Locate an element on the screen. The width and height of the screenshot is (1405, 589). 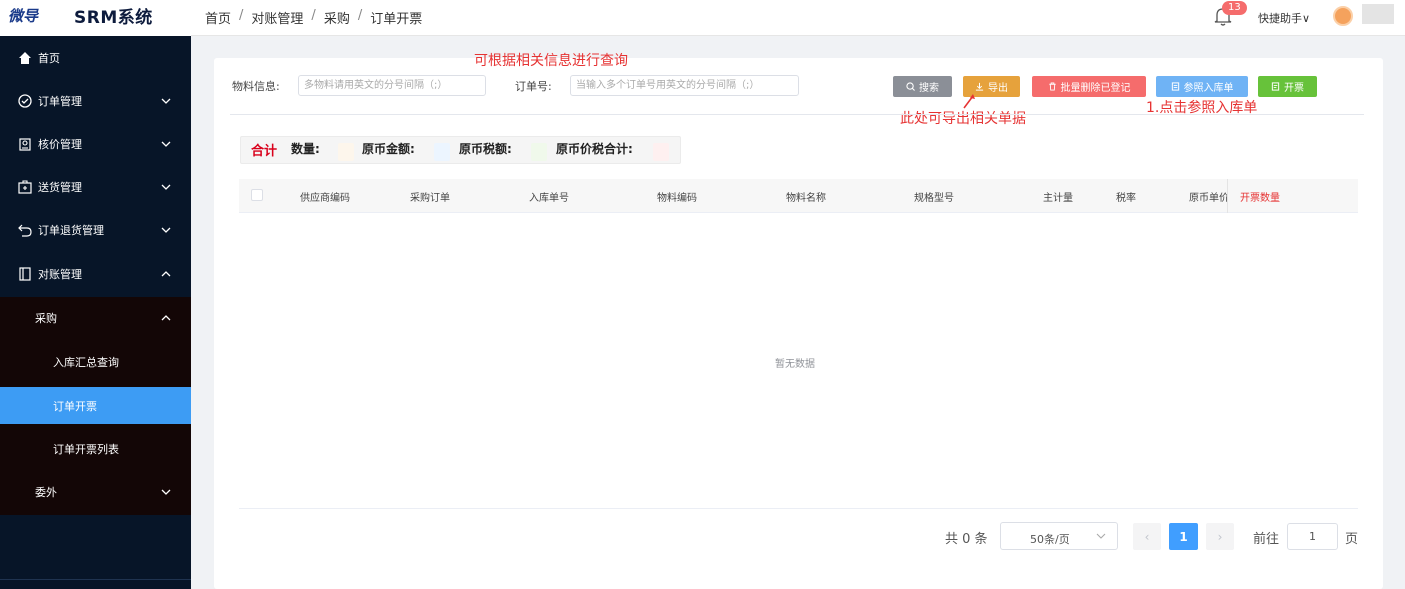
empty-table-text: 暂无数据 is located at coordinates (795, 364).